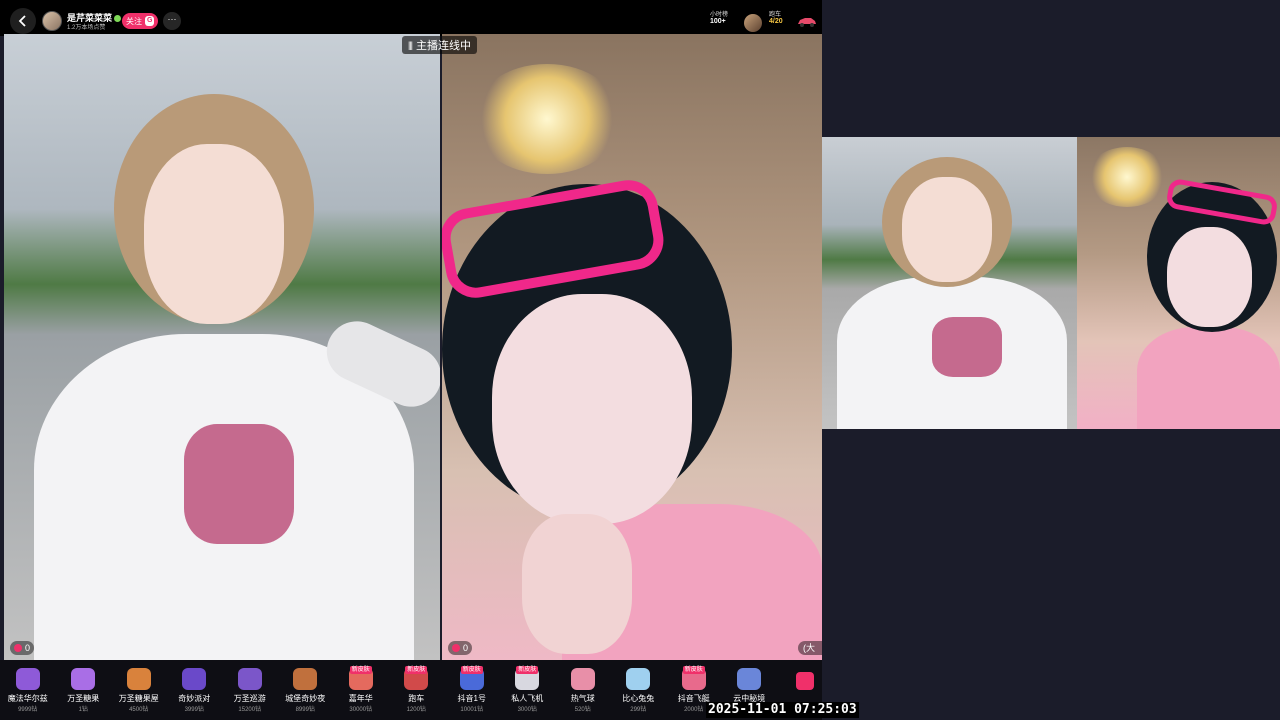 Image resolution: width=1280 pixels, height=720 pixels. I want to click on sound-wave-icon: |||, so click(410, 45).